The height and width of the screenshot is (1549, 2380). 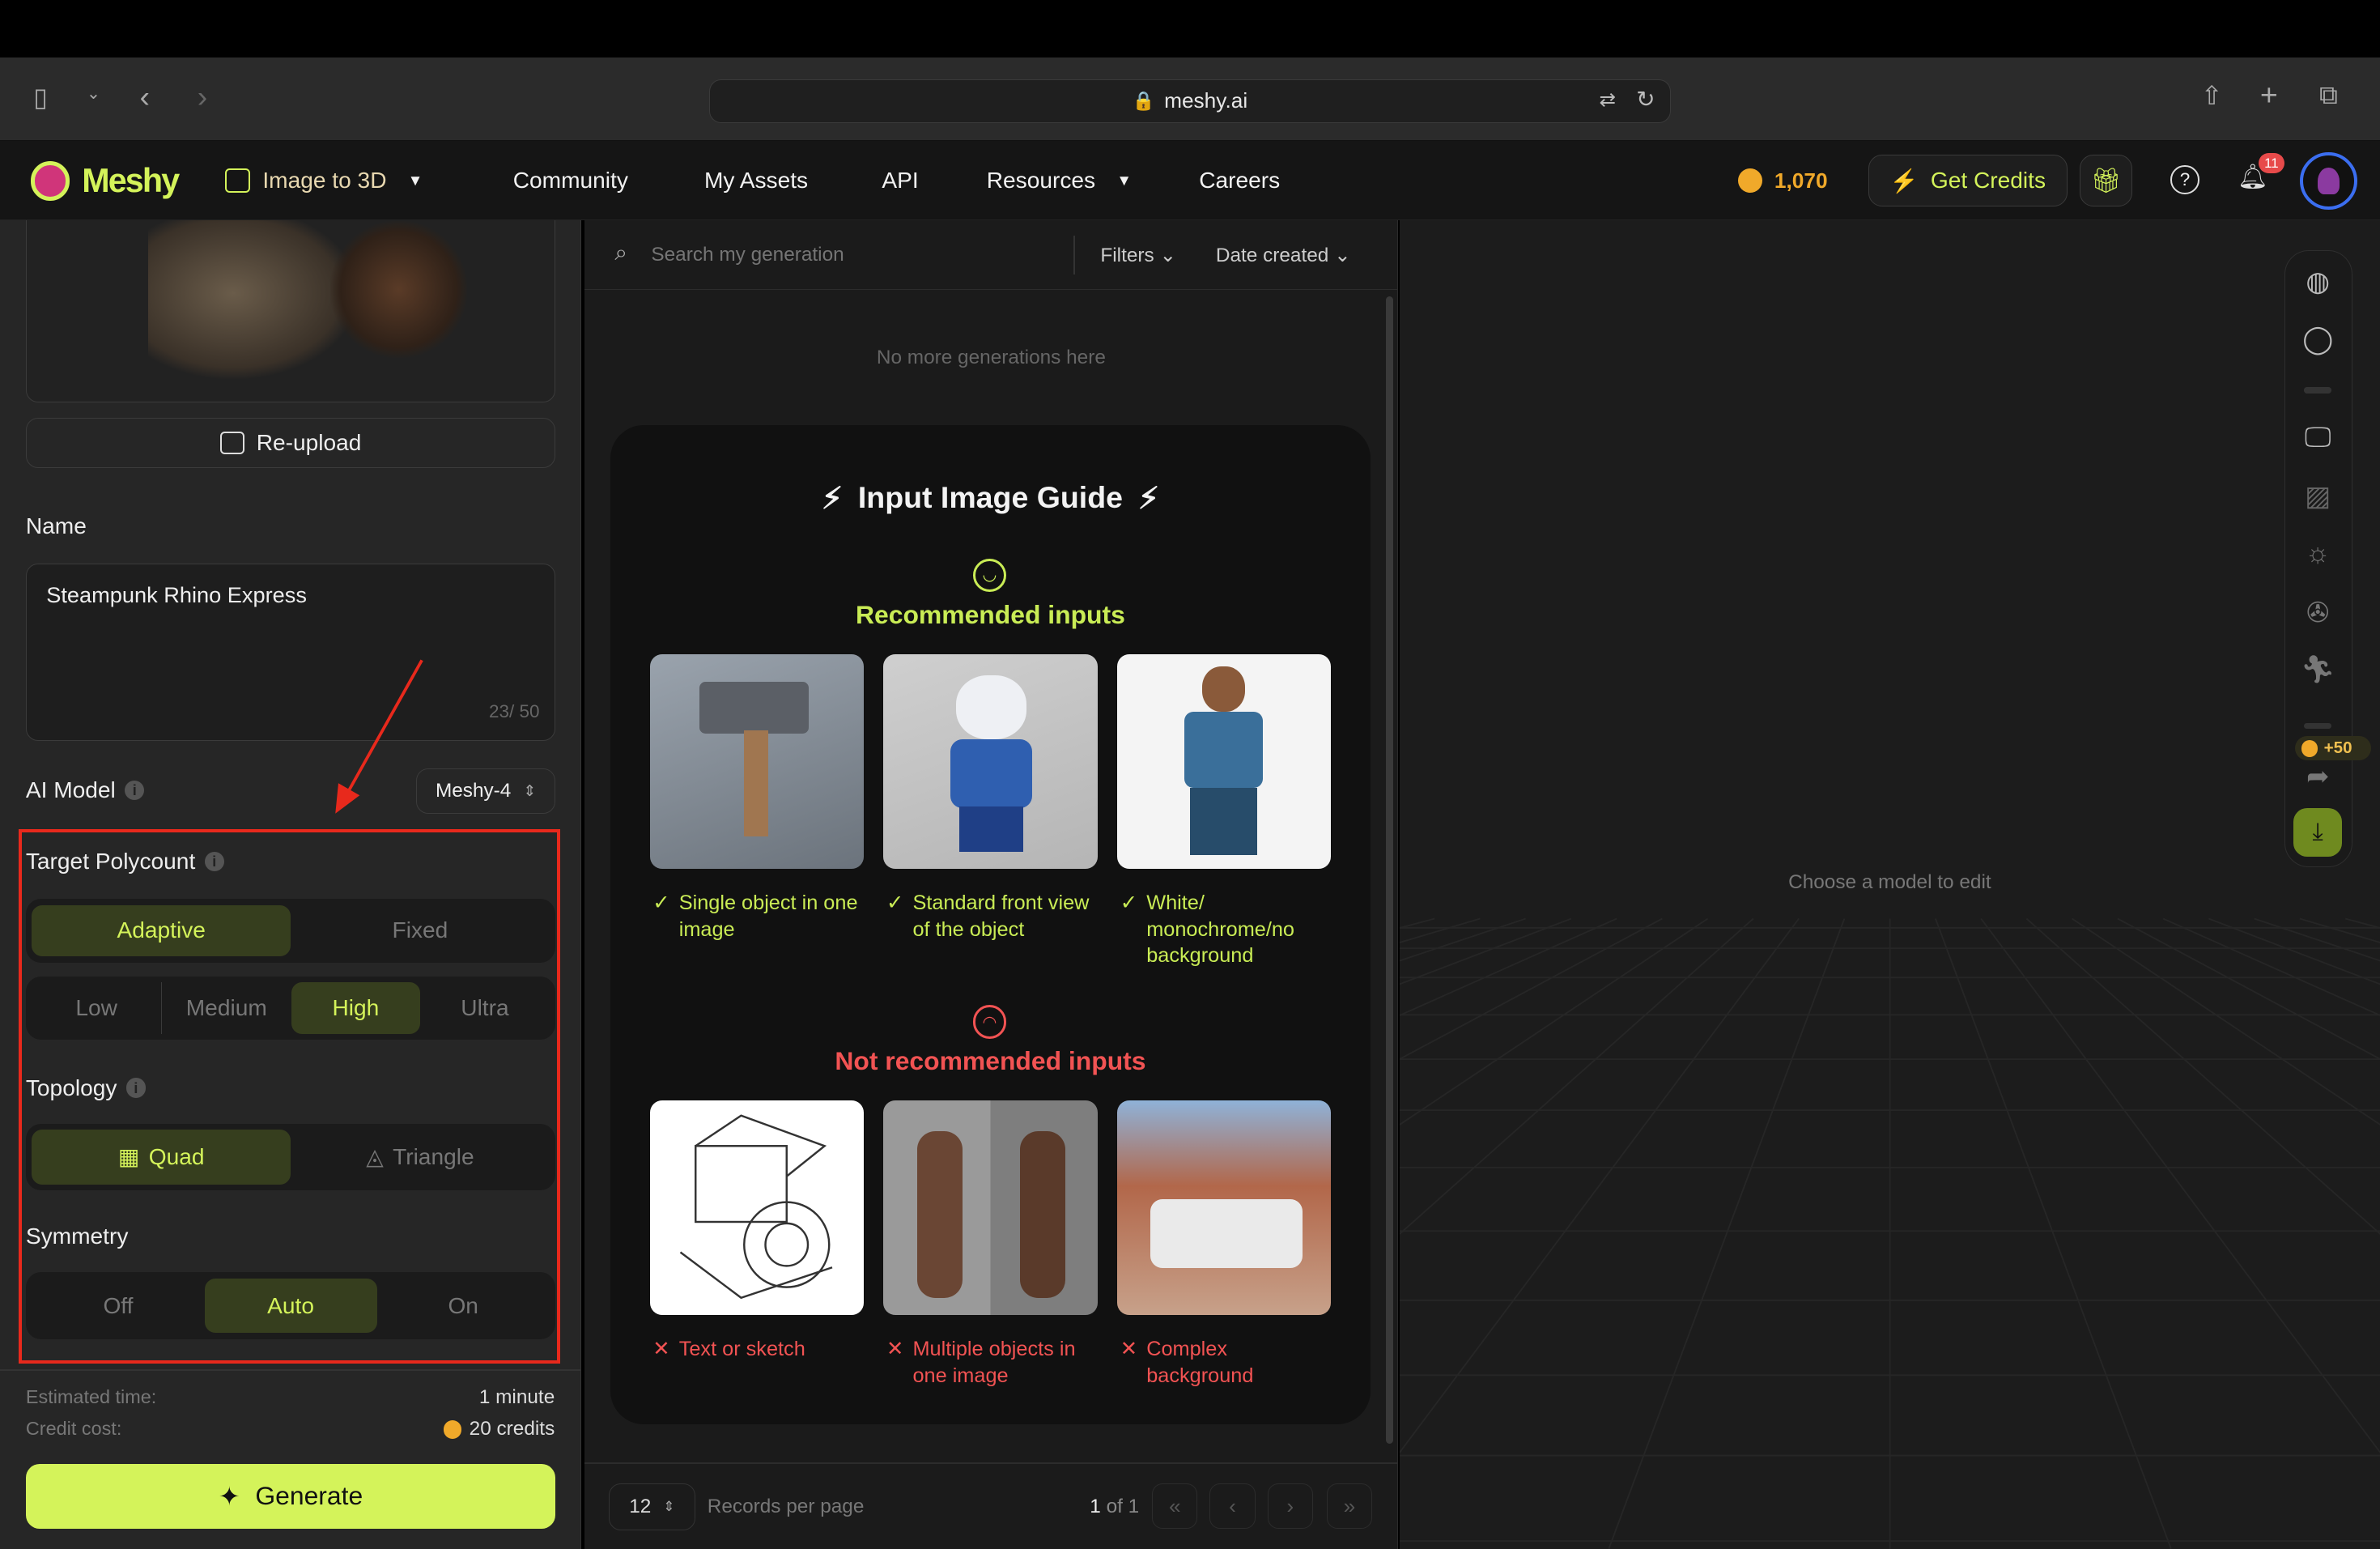 I want to click on polycount-level-toggle: Low Medium High Ultra, so click(x=290, y=1008).